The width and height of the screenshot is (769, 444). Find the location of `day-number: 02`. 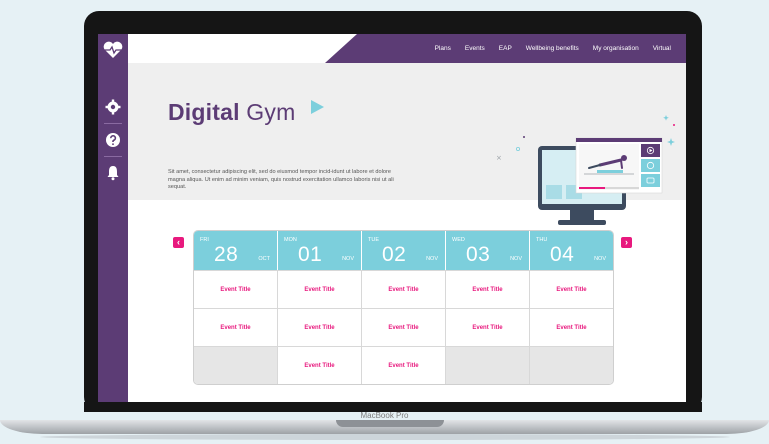

day-number: 02 is located at coordinates (394, 254).